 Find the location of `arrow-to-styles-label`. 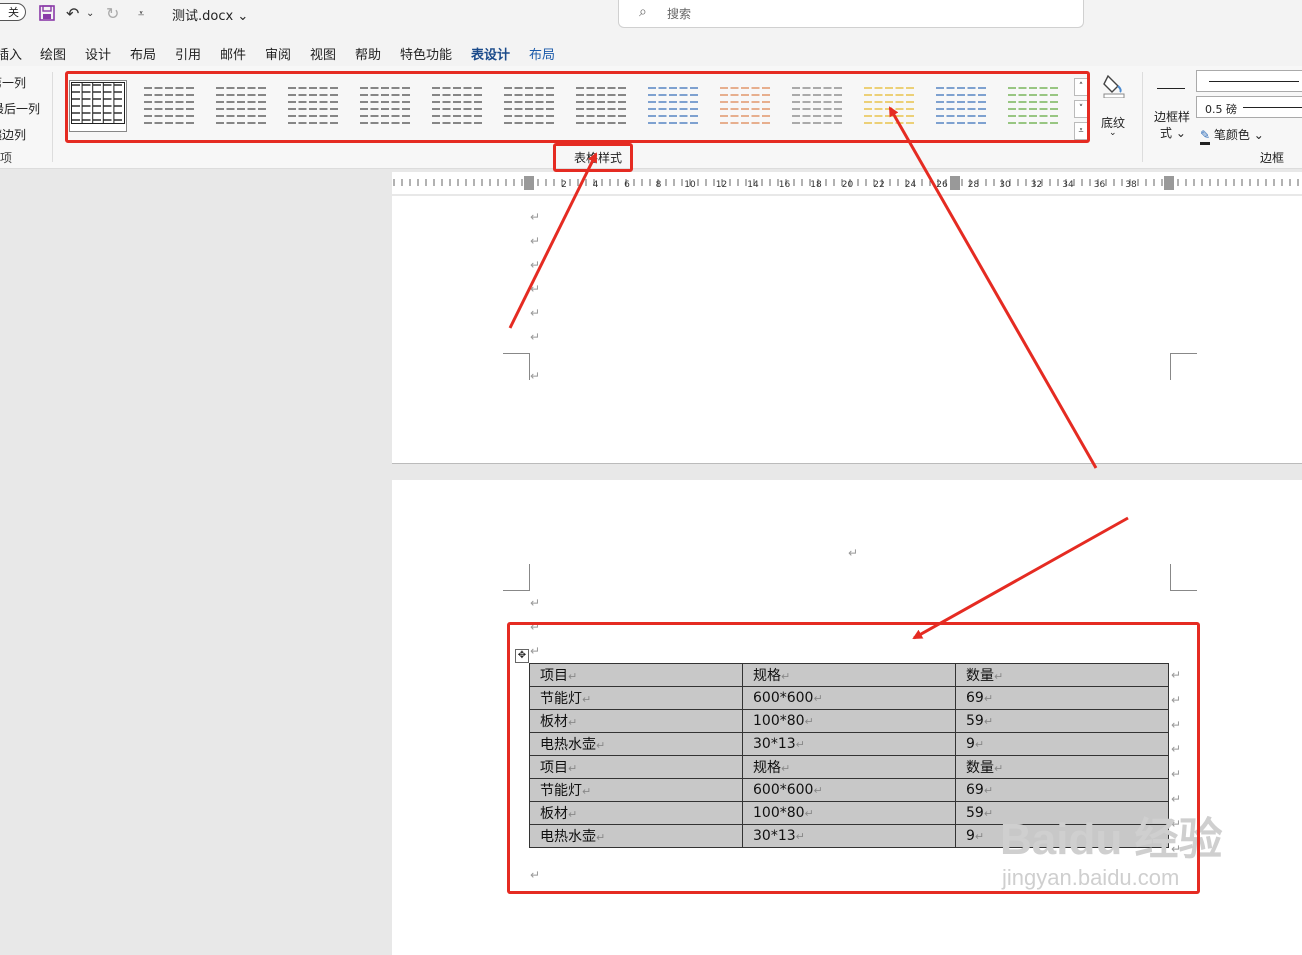

arrow-to-styles-label is located at coordinates (553, 240).